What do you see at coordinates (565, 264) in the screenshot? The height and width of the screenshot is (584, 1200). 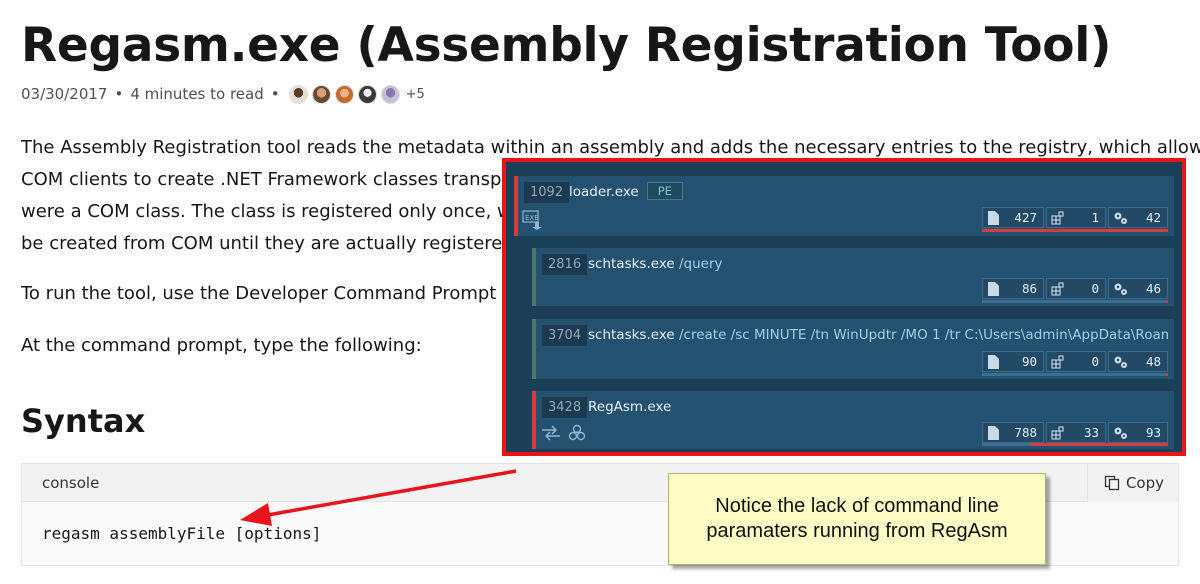 I see `process-id: 2816` at bounding box center [565, 264].